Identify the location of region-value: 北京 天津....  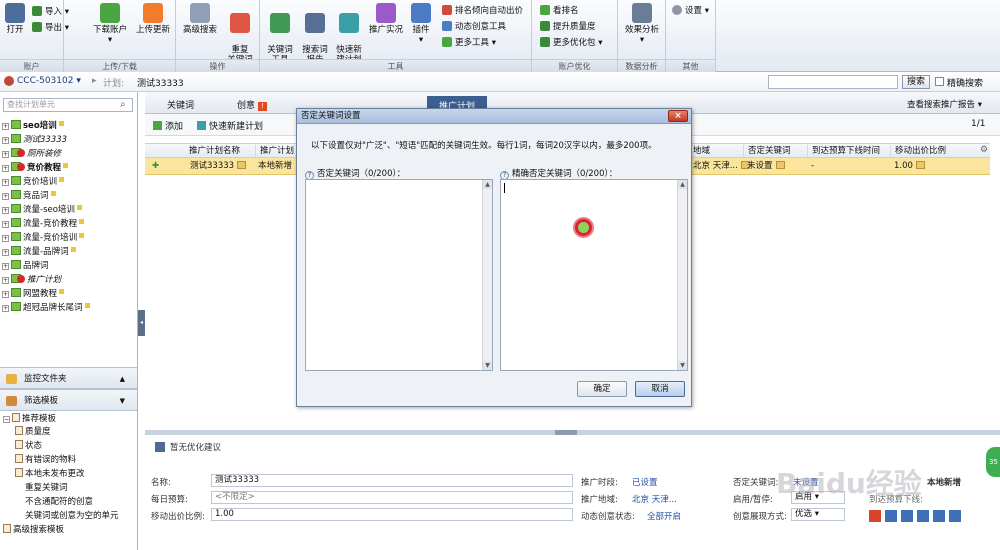
(654, 499).